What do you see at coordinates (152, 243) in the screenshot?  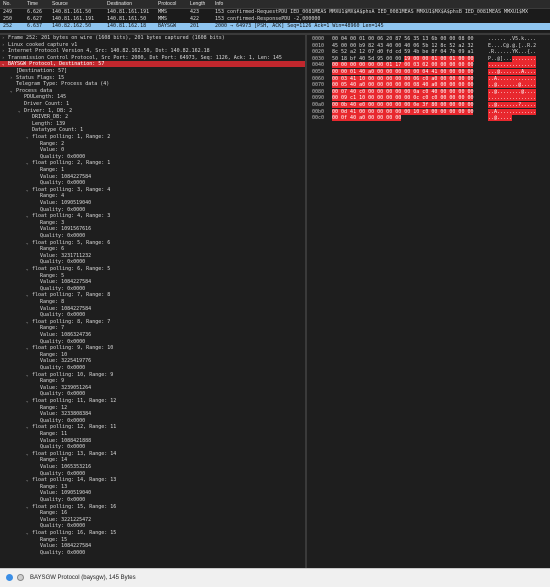 I see `tree-item: ⌄ float polling: 5, Range: 6` at bounding box center [152, 243].